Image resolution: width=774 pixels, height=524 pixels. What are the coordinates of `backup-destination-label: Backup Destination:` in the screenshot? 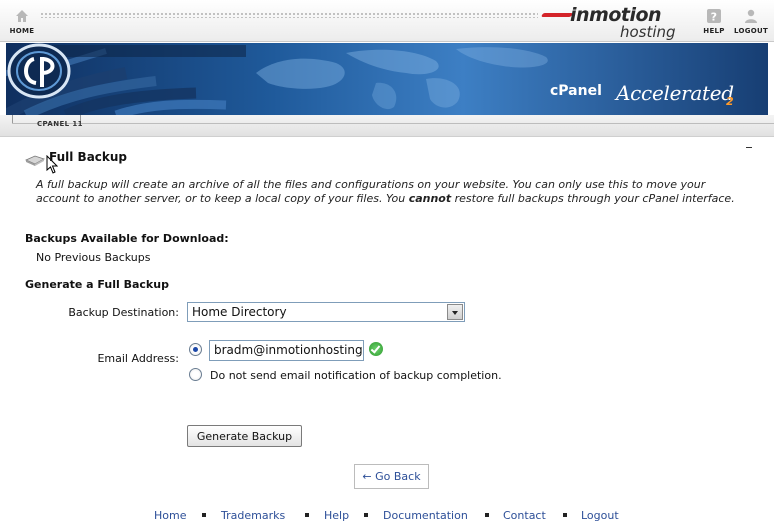 It's located at (123, 312).